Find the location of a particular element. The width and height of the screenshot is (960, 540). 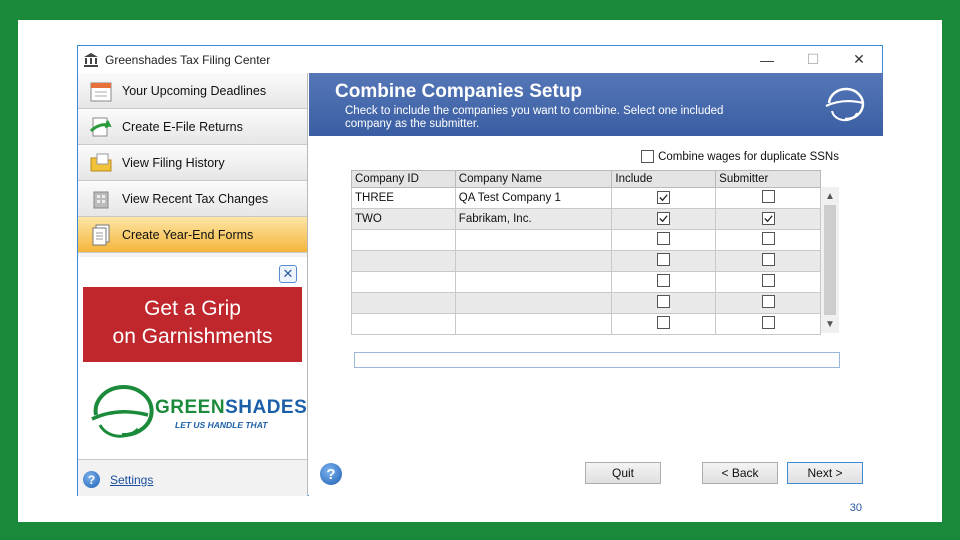

back-button: < Back is located at coordinates (740, 473).